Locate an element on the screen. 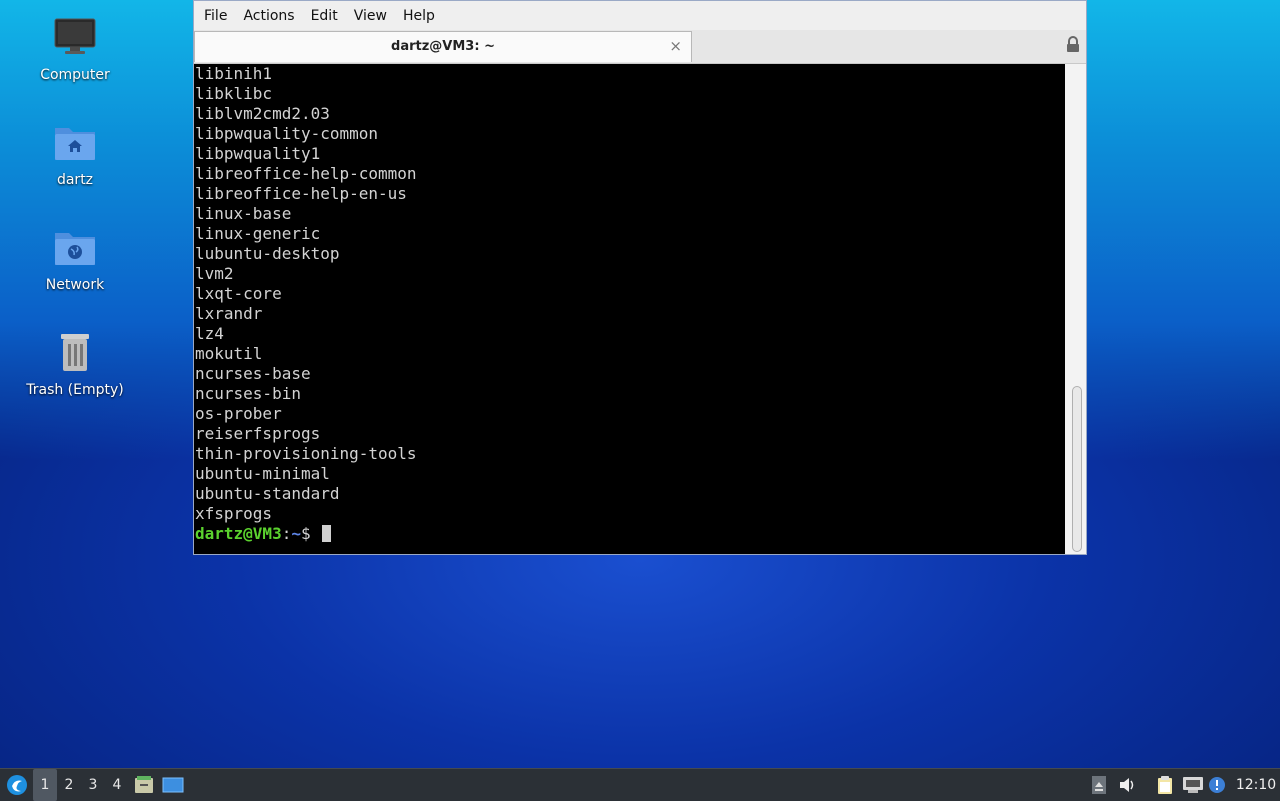 The width and height of the screenshot is (1280, 801). menu-edit: Edit is located at coordinates (324, 16).